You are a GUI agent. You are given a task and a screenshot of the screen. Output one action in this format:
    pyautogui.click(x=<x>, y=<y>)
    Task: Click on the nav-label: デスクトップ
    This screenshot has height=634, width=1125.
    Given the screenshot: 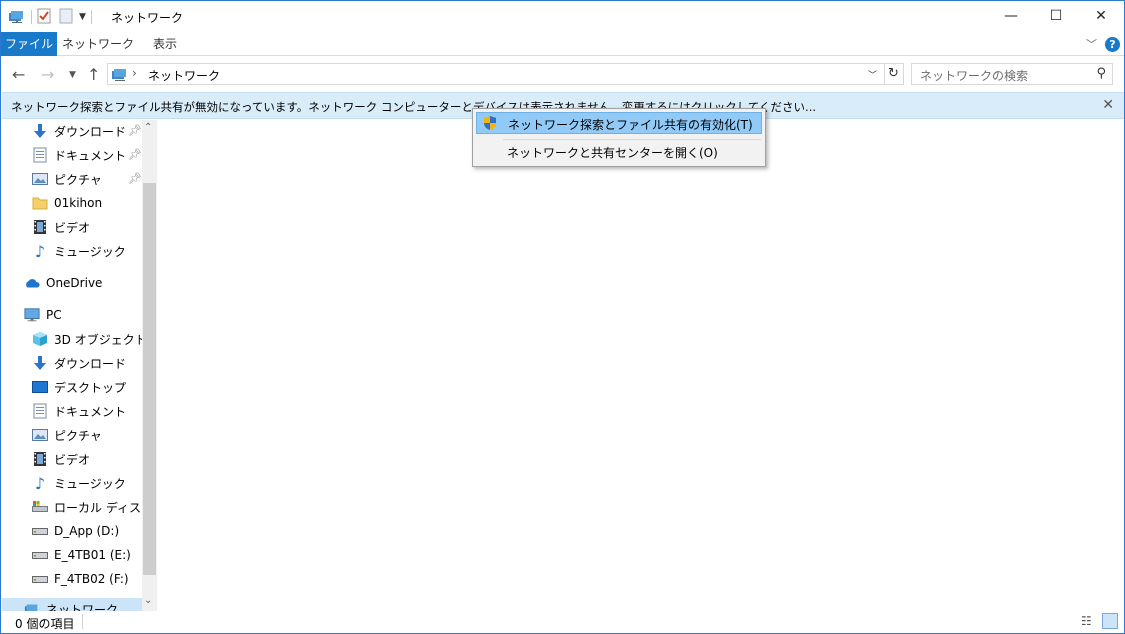 What is the action you would take?
    pyautogui.click(x=90, y=387)
    